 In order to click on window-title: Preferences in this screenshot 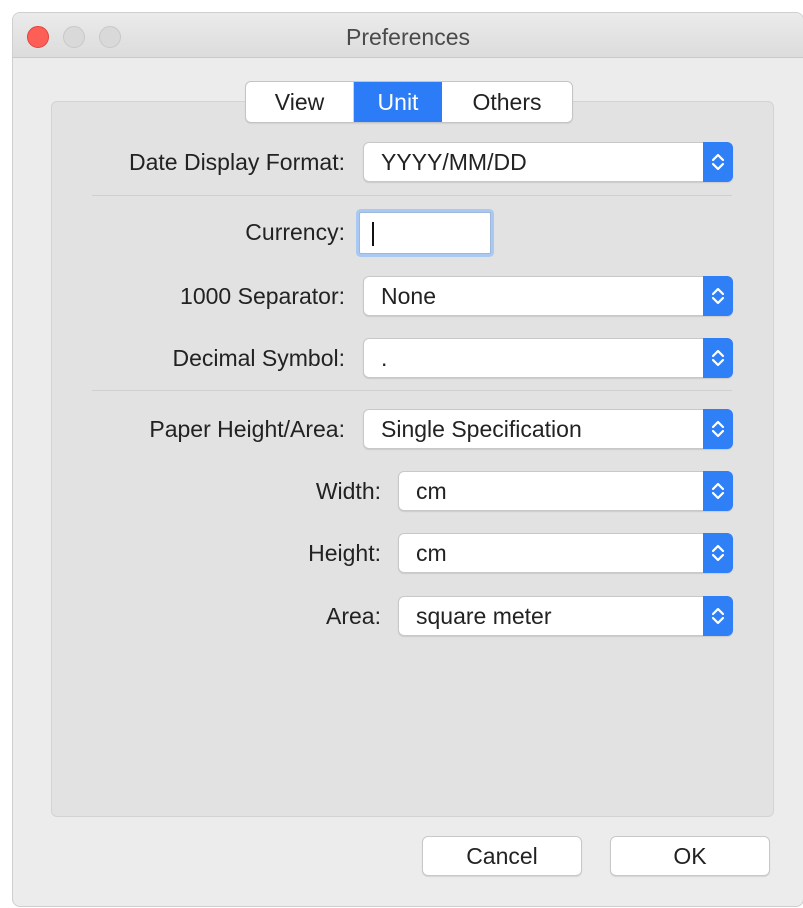, I will do `click(407, 37)`.